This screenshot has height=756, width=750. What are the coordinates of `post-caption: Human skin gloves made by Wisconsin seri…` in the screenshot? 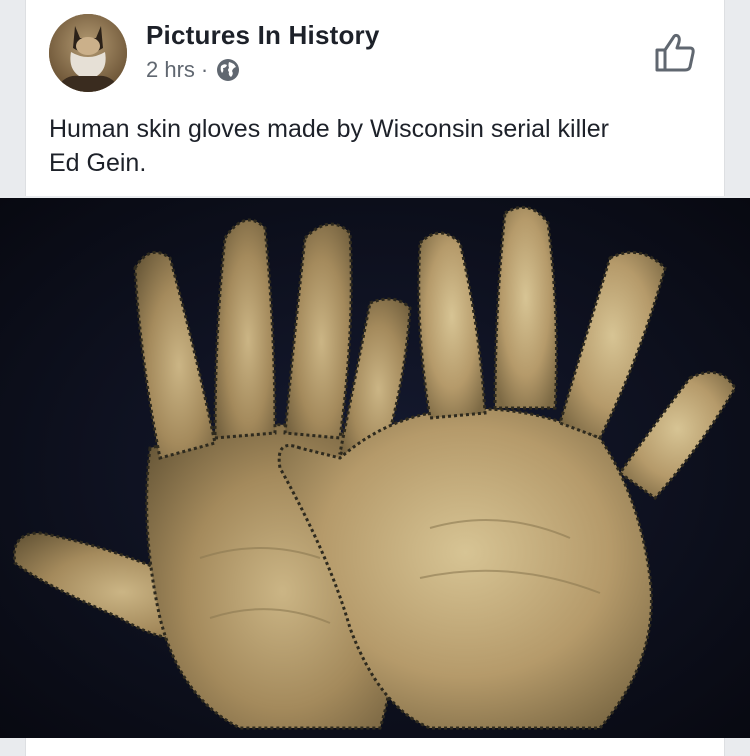 It's located at (329, 146).